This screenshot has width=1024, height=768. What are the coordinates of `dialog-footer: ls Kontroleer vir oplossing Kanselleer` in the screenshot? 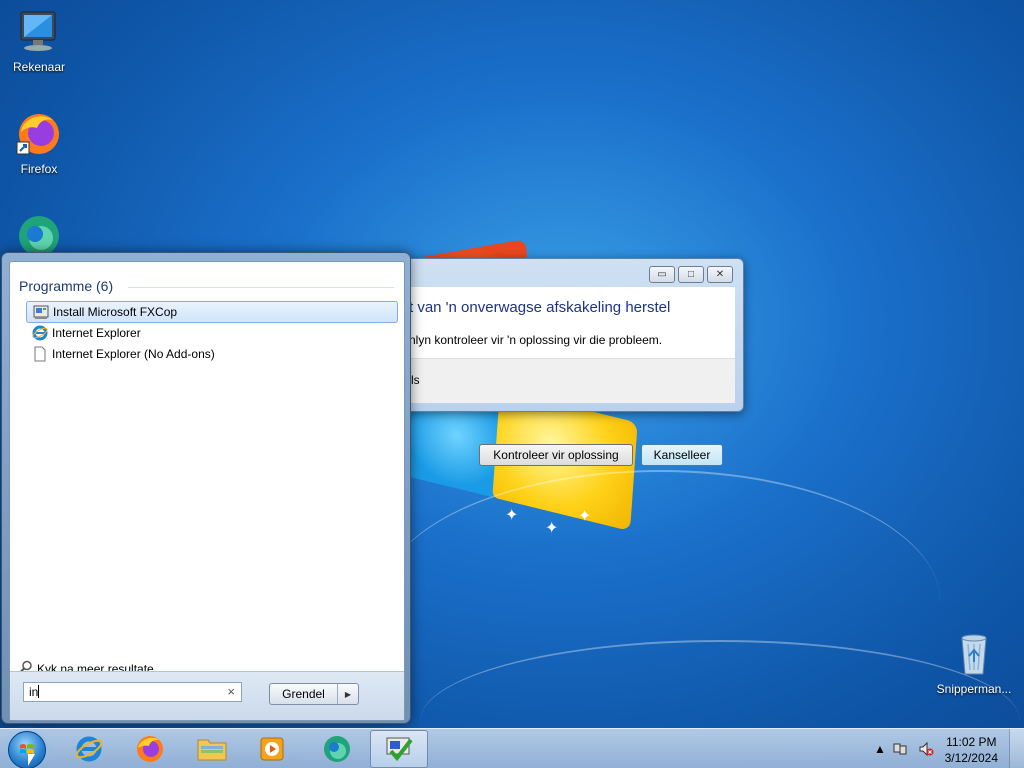 It's located at (562, 412).